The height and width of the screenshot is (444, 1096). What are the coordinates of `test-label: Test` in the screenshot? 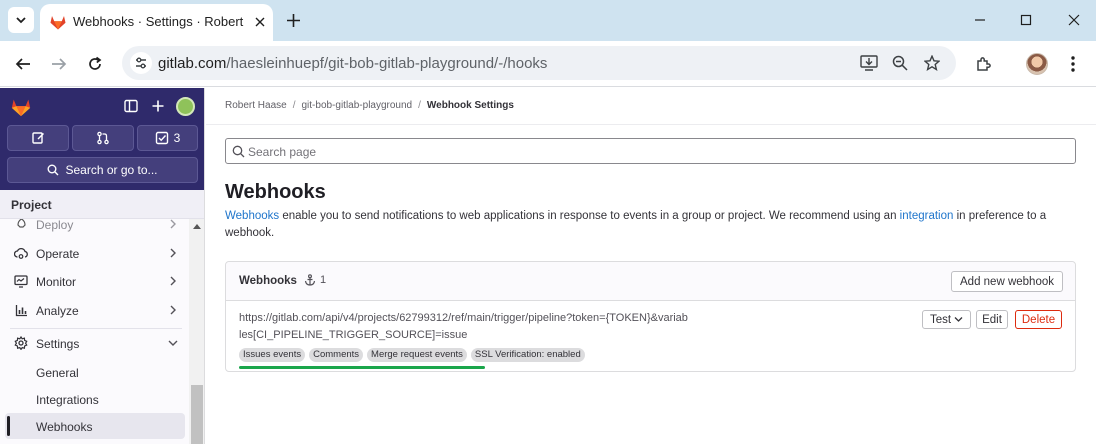 It's located at (940, 319).